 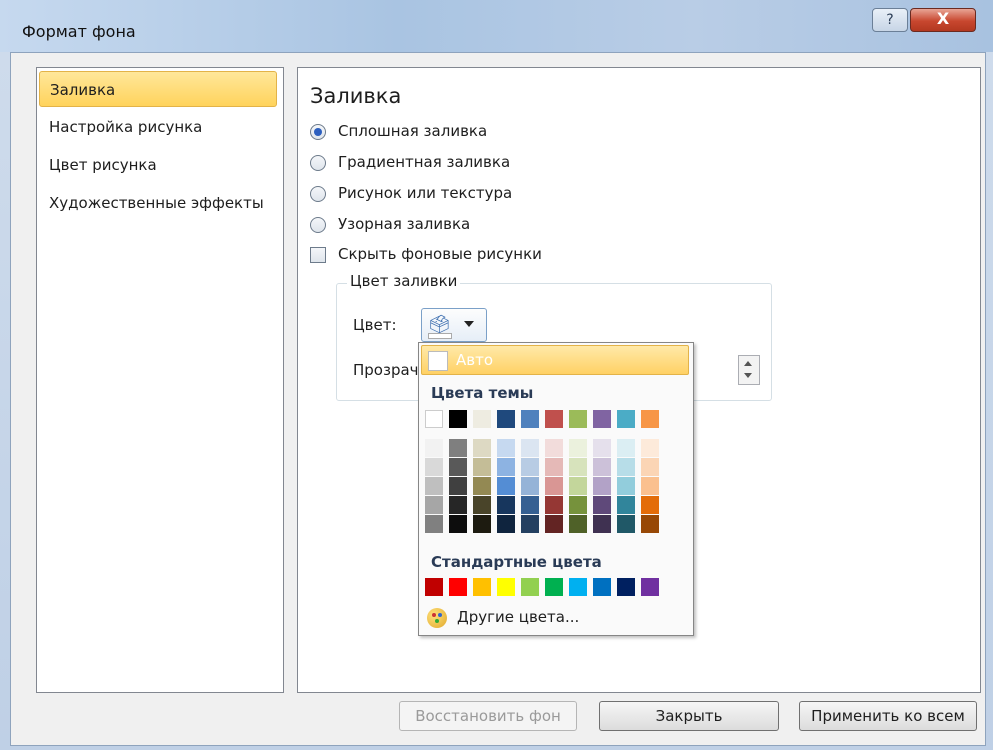 I want to click on radio-label: Узорная заливка, so click(x=404, y=224).